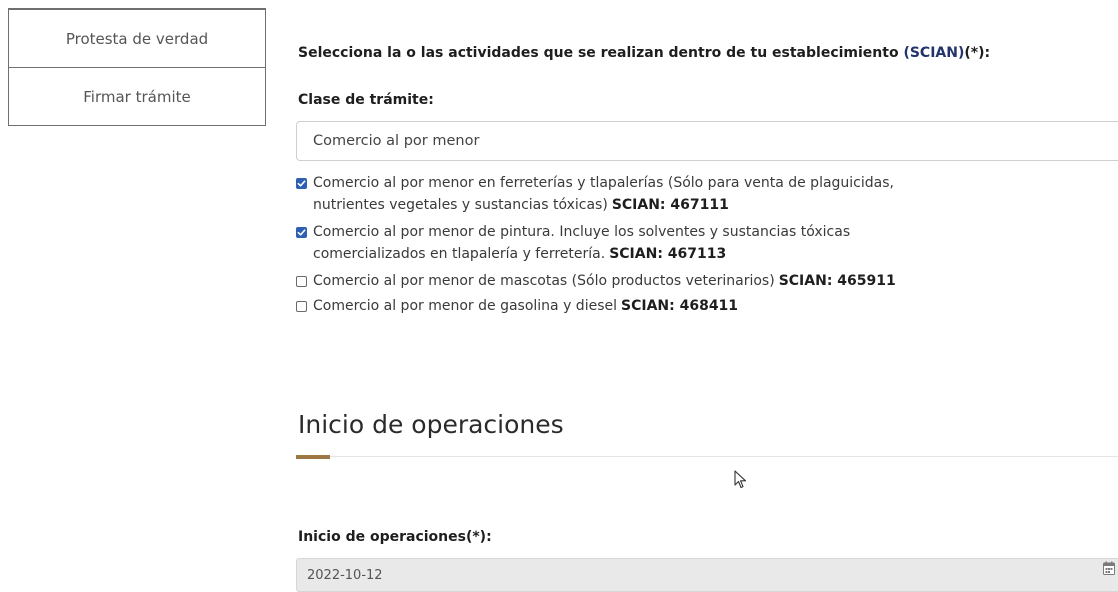 The image size is (1118, 592). What do you see at coordinates (313, 457) in the screenshot?
I see `section-accent-bar` at bounding box center [313, 457].